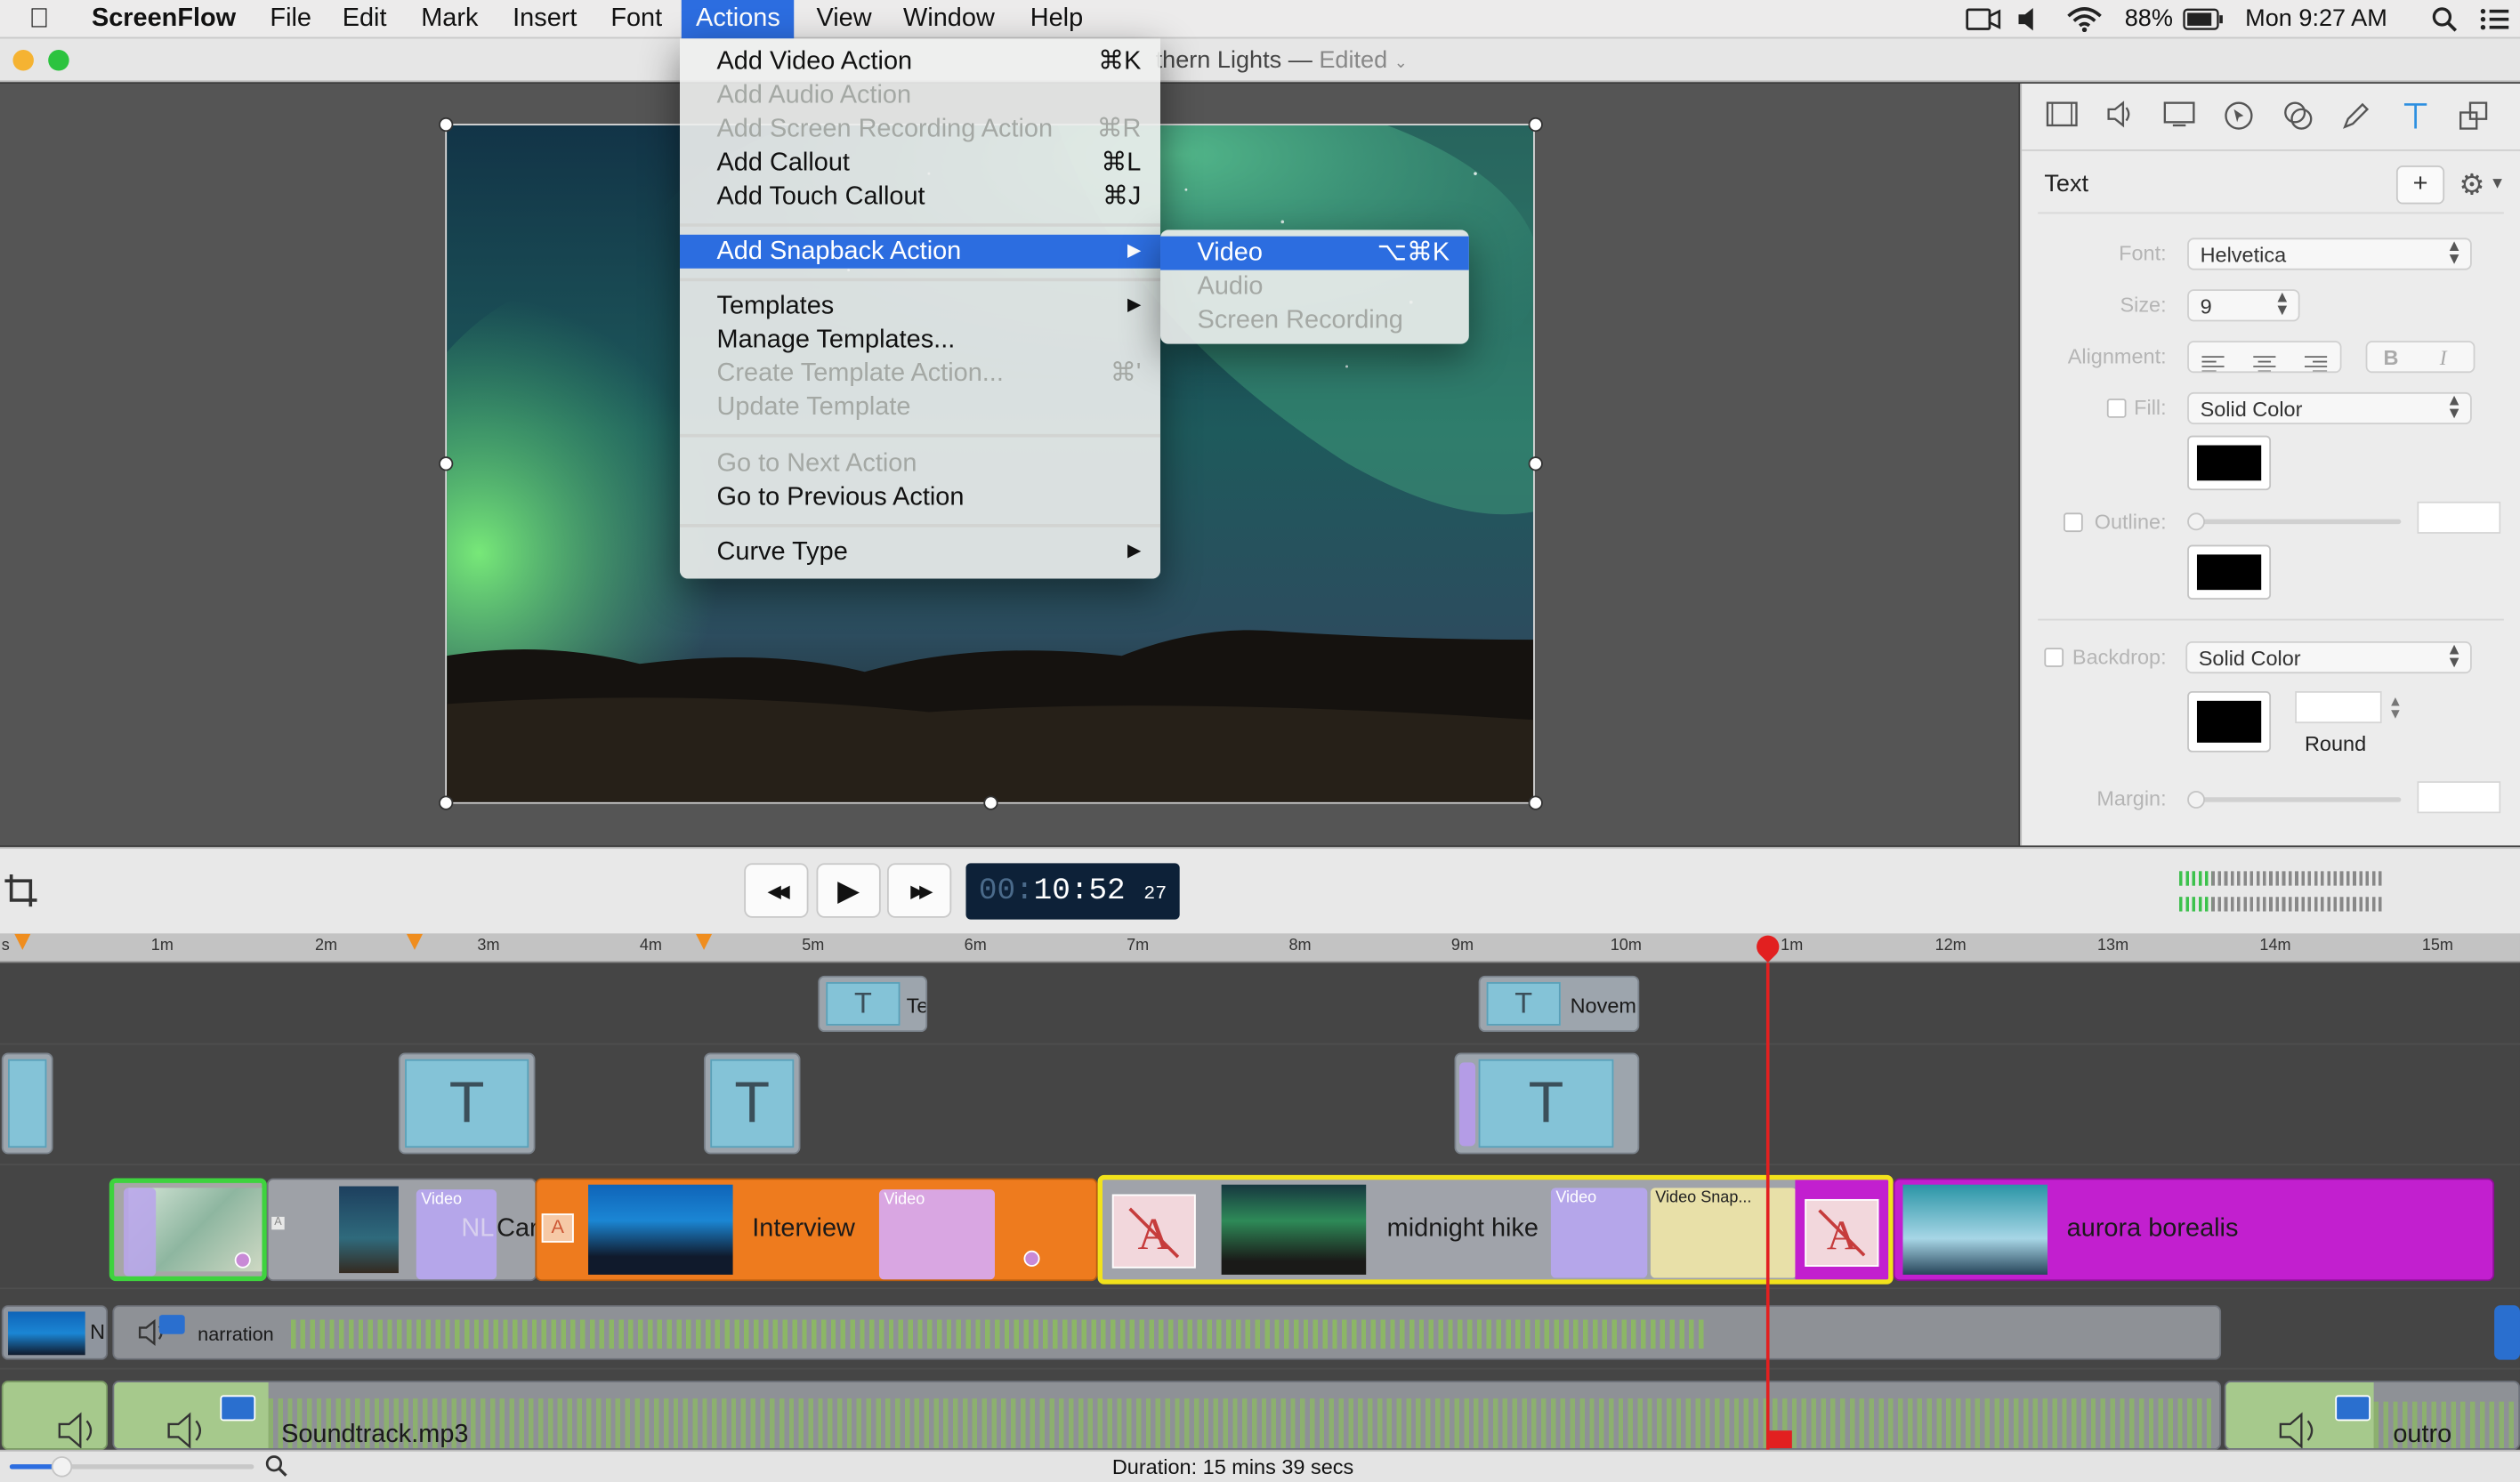 This screenshot has height=1482, width=2520. What do you see at coordinates (873, 1004) in the screenshot?
I see `text-clip: T Te` at bounding box center [873, 1004].